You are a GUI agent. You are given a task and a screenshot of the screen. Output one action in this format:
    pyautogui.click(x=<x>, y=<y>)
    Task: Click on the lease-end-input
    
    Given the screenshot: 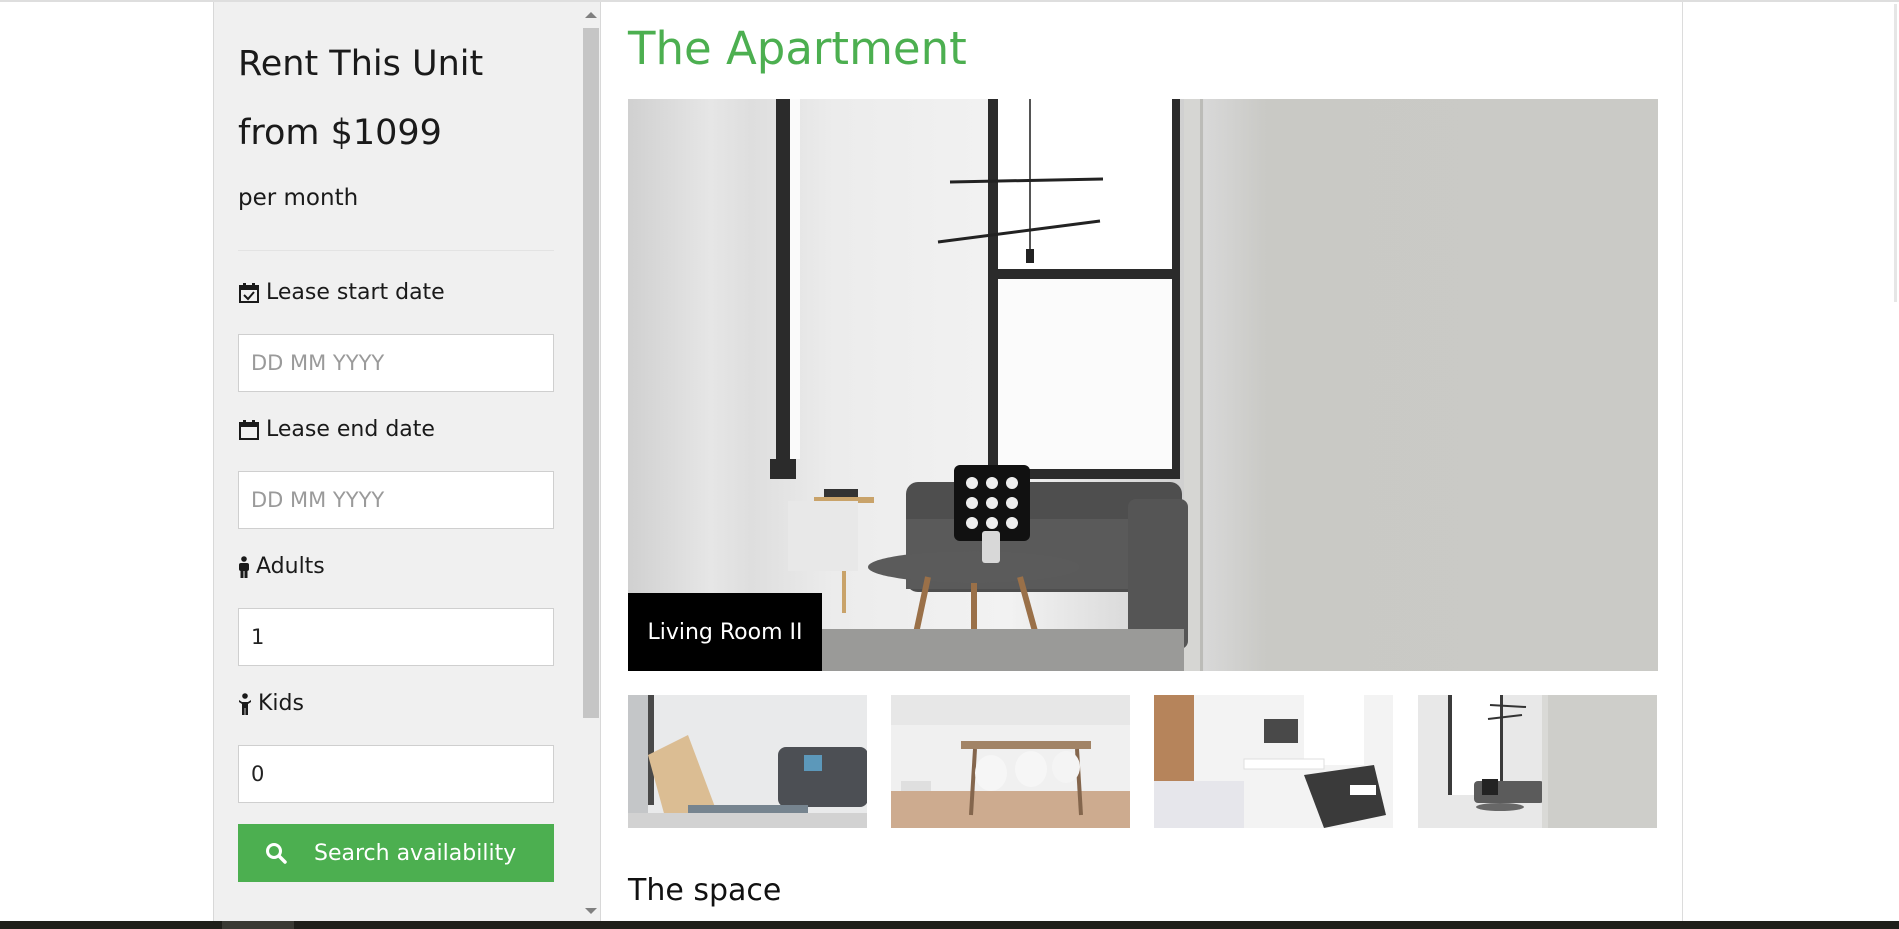 What is the action you would take?
    pyautogui.click(x=396, y=500)
    